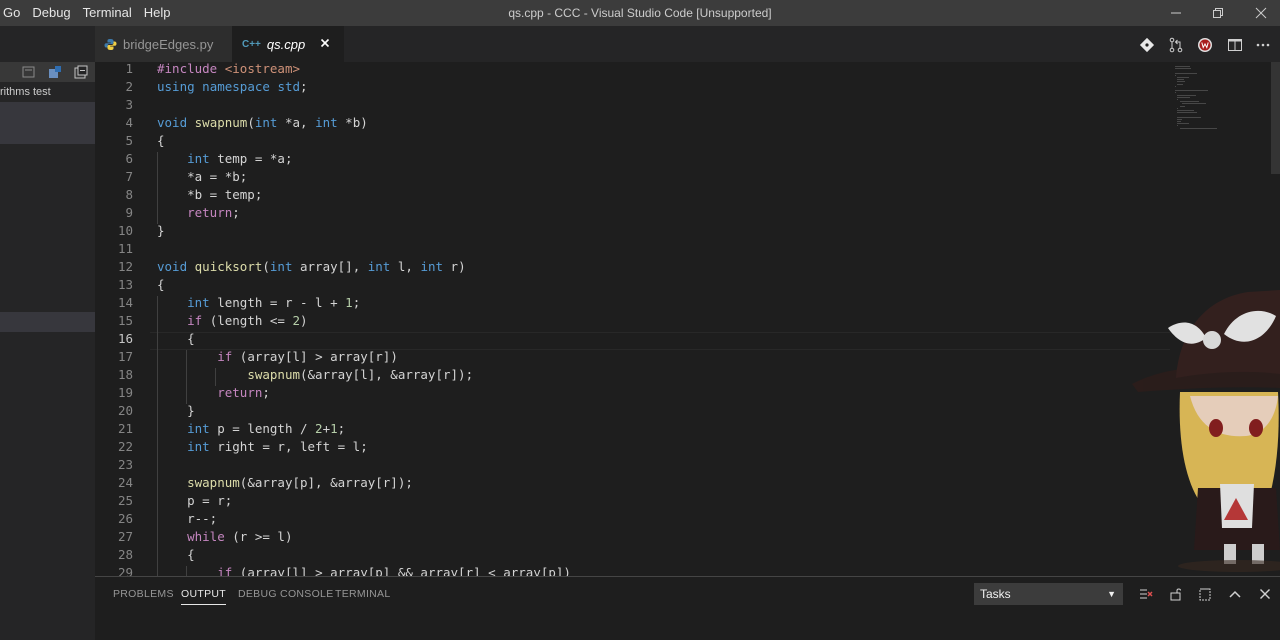 This screenshot has height=640, width=1280. What do you see at coordinates (51, 13) in the screenshot?
I see `menu-debug: Debug` at bounding box center [51, 13].